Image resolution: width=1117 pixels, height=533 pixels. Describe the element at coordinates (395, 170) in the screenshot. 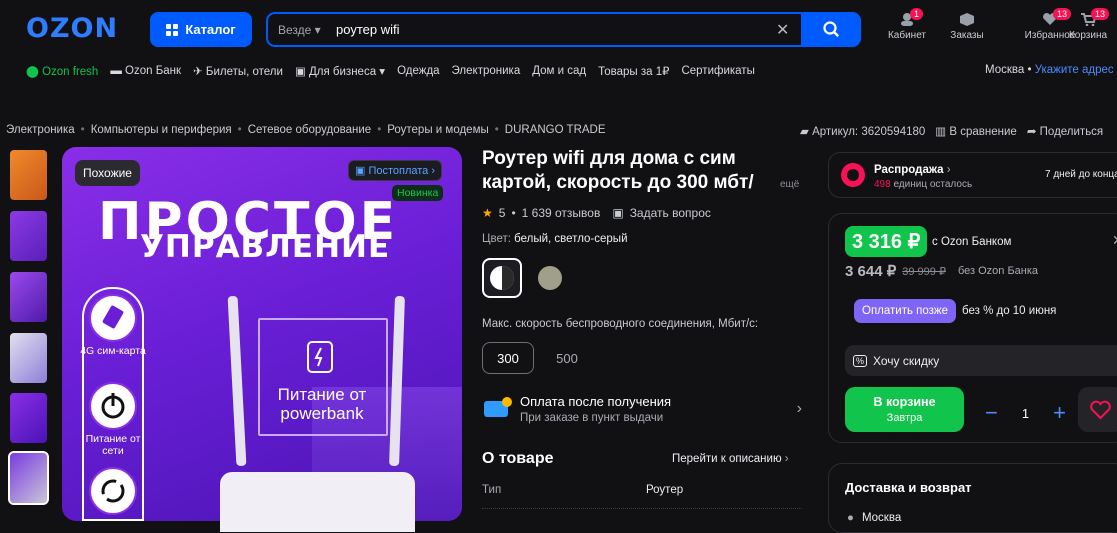

I see `postpay-badge: ▣ Постоплата ›` at that location.